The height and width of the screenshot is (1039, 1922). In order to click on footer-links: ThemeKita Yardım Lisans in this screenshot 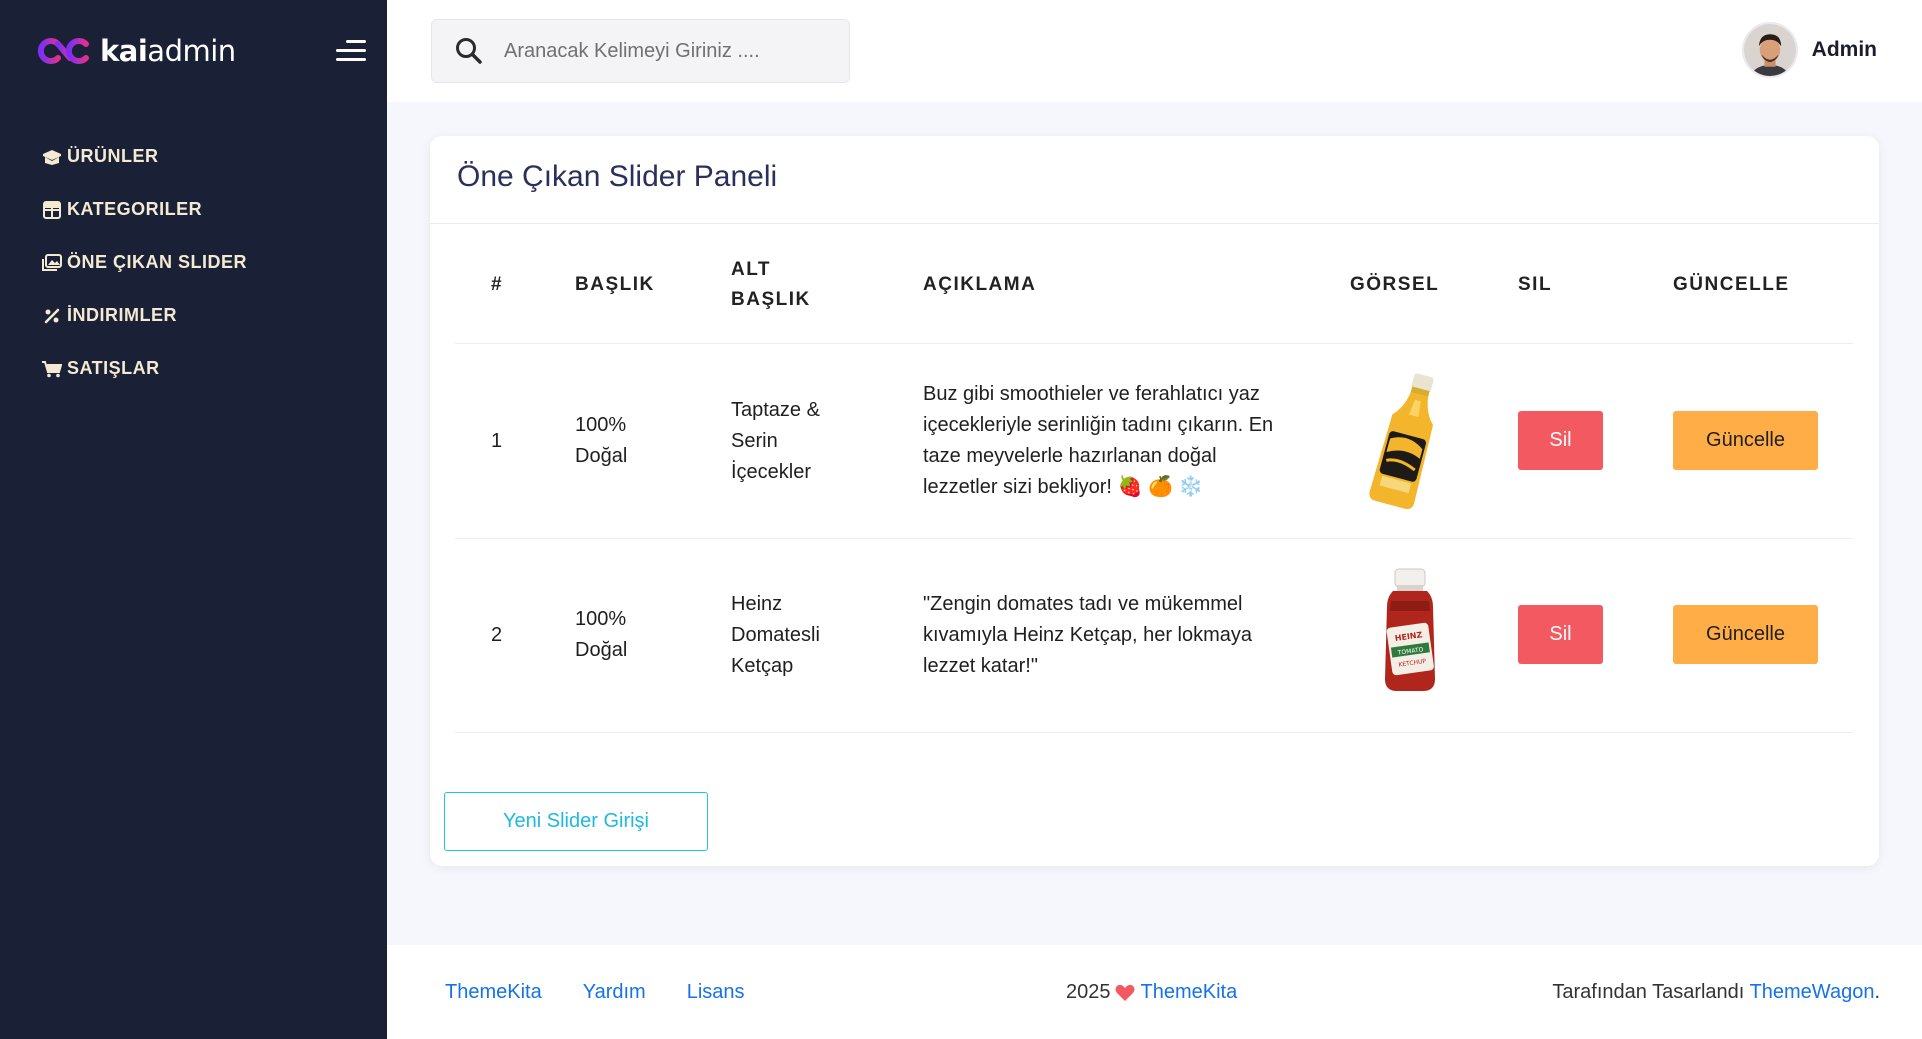, I will do `click(615, 992)`.